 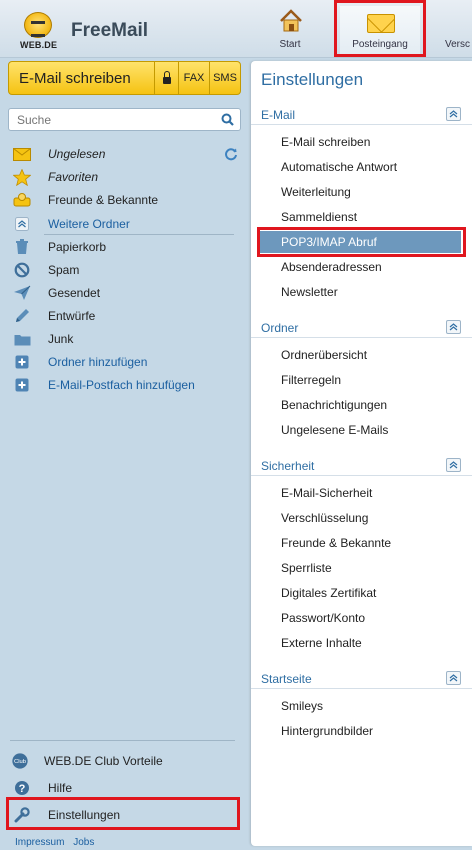 I want to click on menu-ordneruebersicht: Ordnerübersicht, so click(x=324, y=355).